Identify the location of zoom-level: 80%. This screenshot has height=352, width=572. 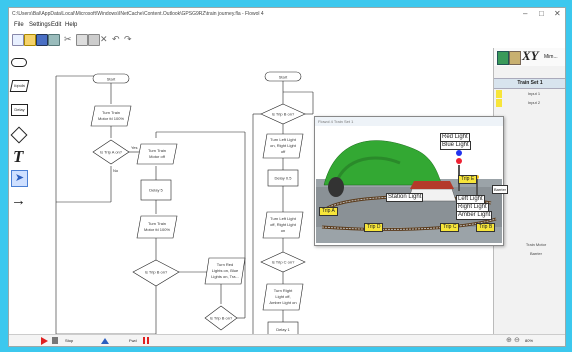
(529, 340).